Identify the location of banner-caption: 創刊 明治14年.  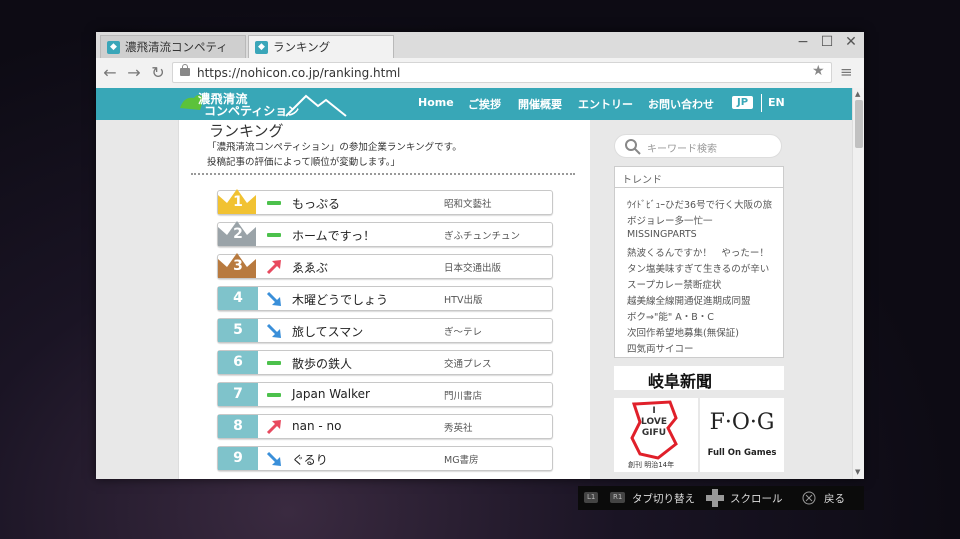
(651, 465).